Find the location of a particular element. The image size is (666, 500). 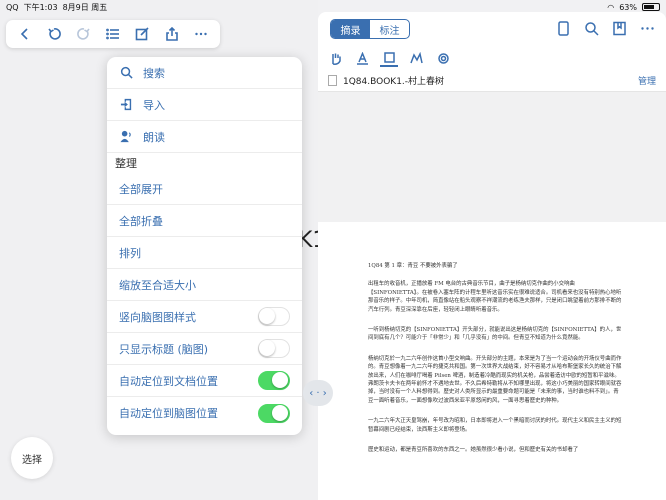

auto-locate-doc-toggle is located at coordinates (274, 380).